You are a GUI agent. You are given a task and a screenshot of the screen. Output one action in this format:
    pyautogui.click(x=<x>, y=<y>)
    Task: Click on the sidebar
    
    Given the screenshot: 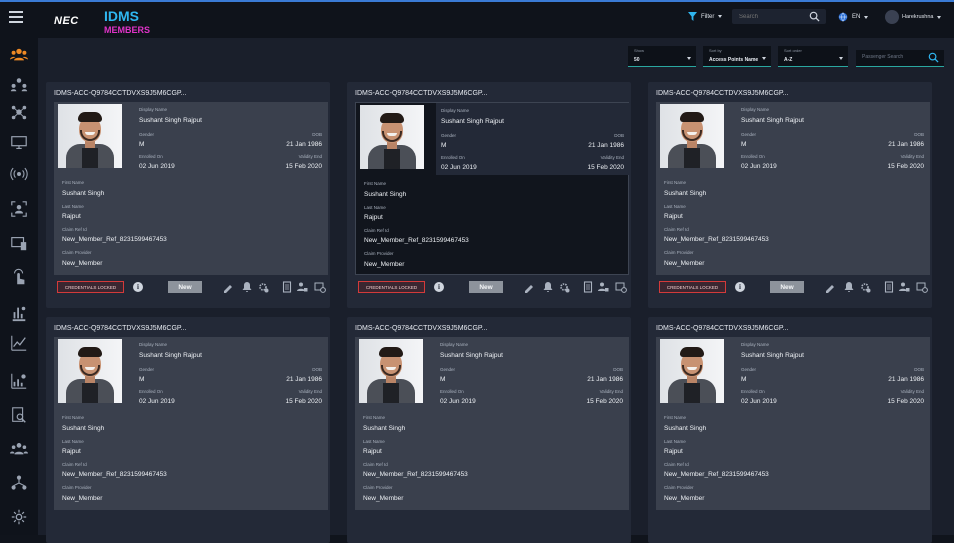 What is the action you would take?
    pyautogui.click(x=19, y=286)
    